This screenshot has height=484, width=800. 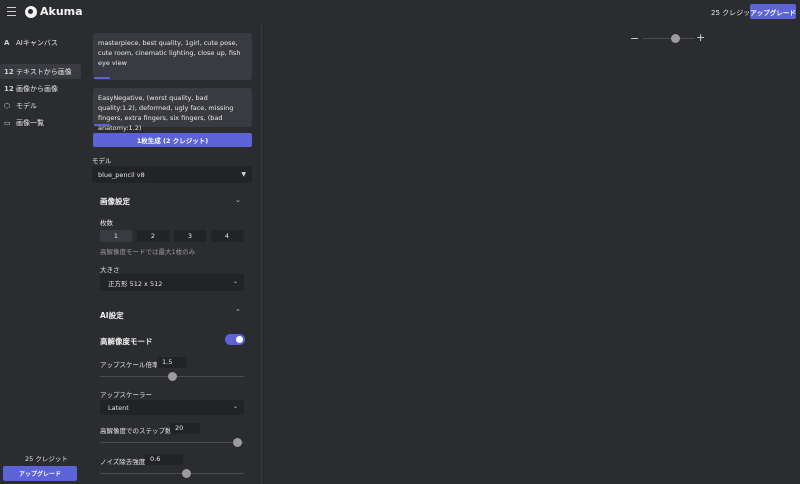 What do you see at coordinates (773, 11) in the screenshot?
I see `header-upgrade-button: アップグレード` at bounding box center [773, 11].